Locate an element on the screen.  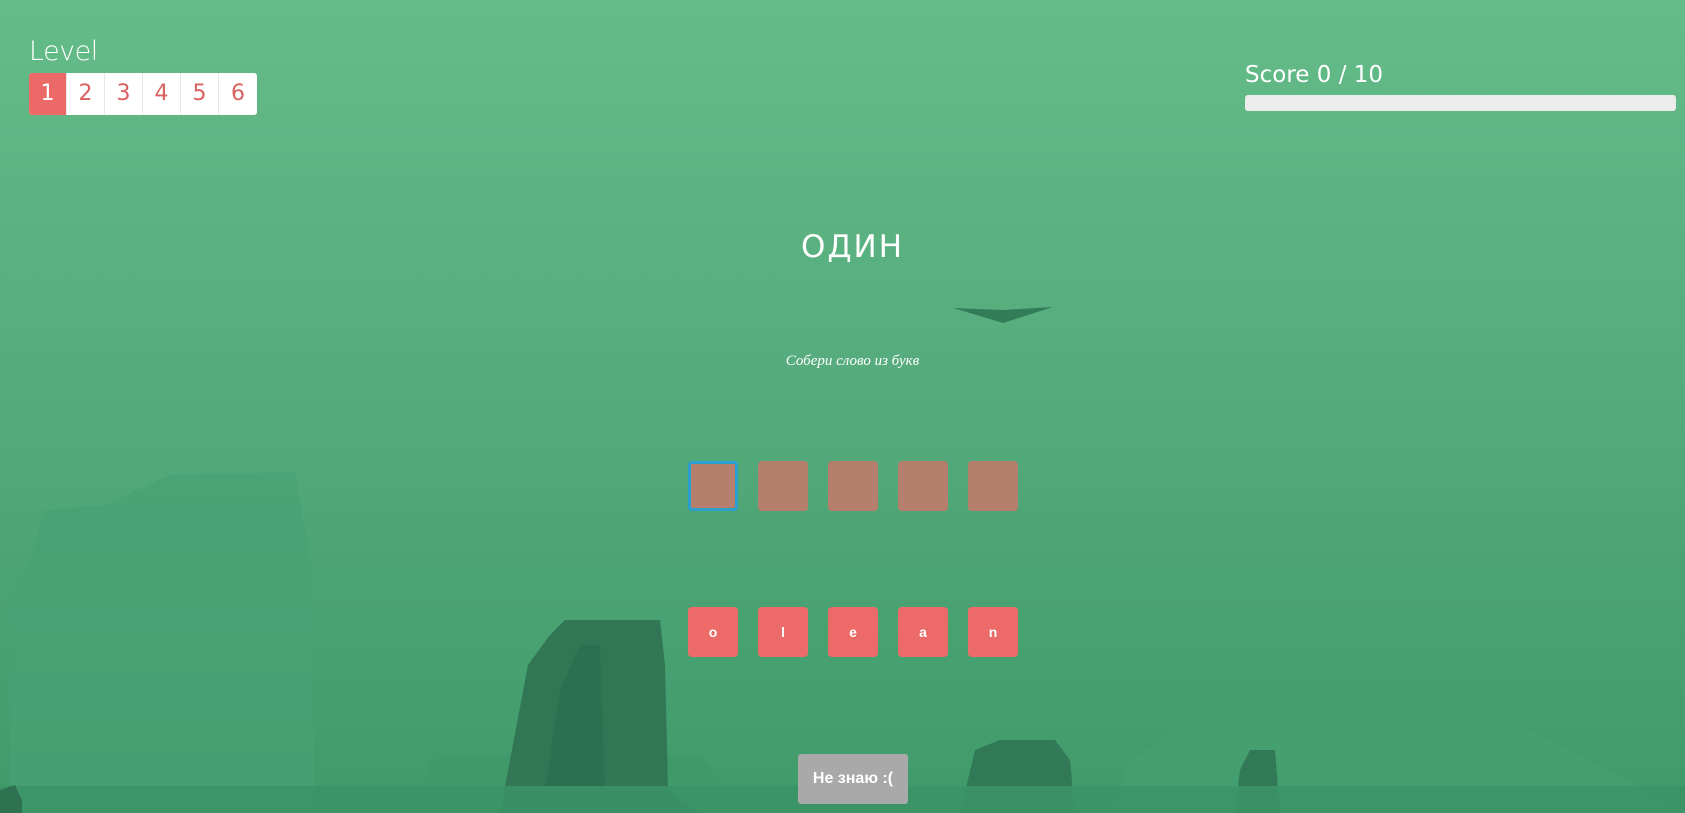
level-list: 1 2 3 4 5 6 is located at coordinates (143, 94).